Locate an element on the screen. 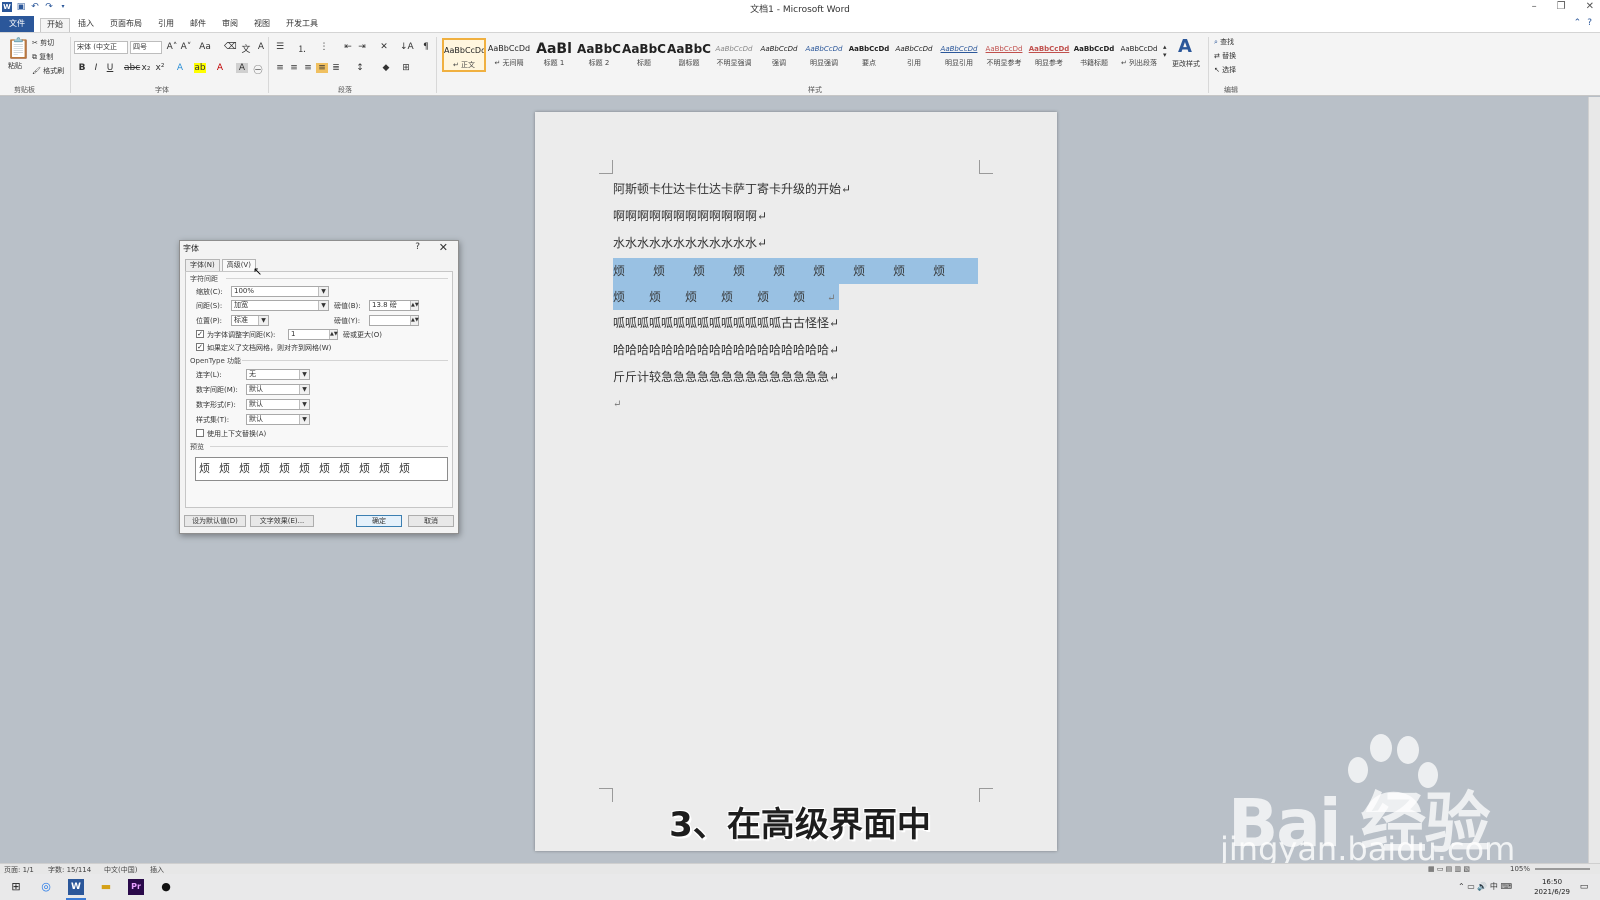 The height and width of the screenshot is (900, 1600). styles-scroll-icon: ▴ ▾ is located at coordinates (1165, 51).